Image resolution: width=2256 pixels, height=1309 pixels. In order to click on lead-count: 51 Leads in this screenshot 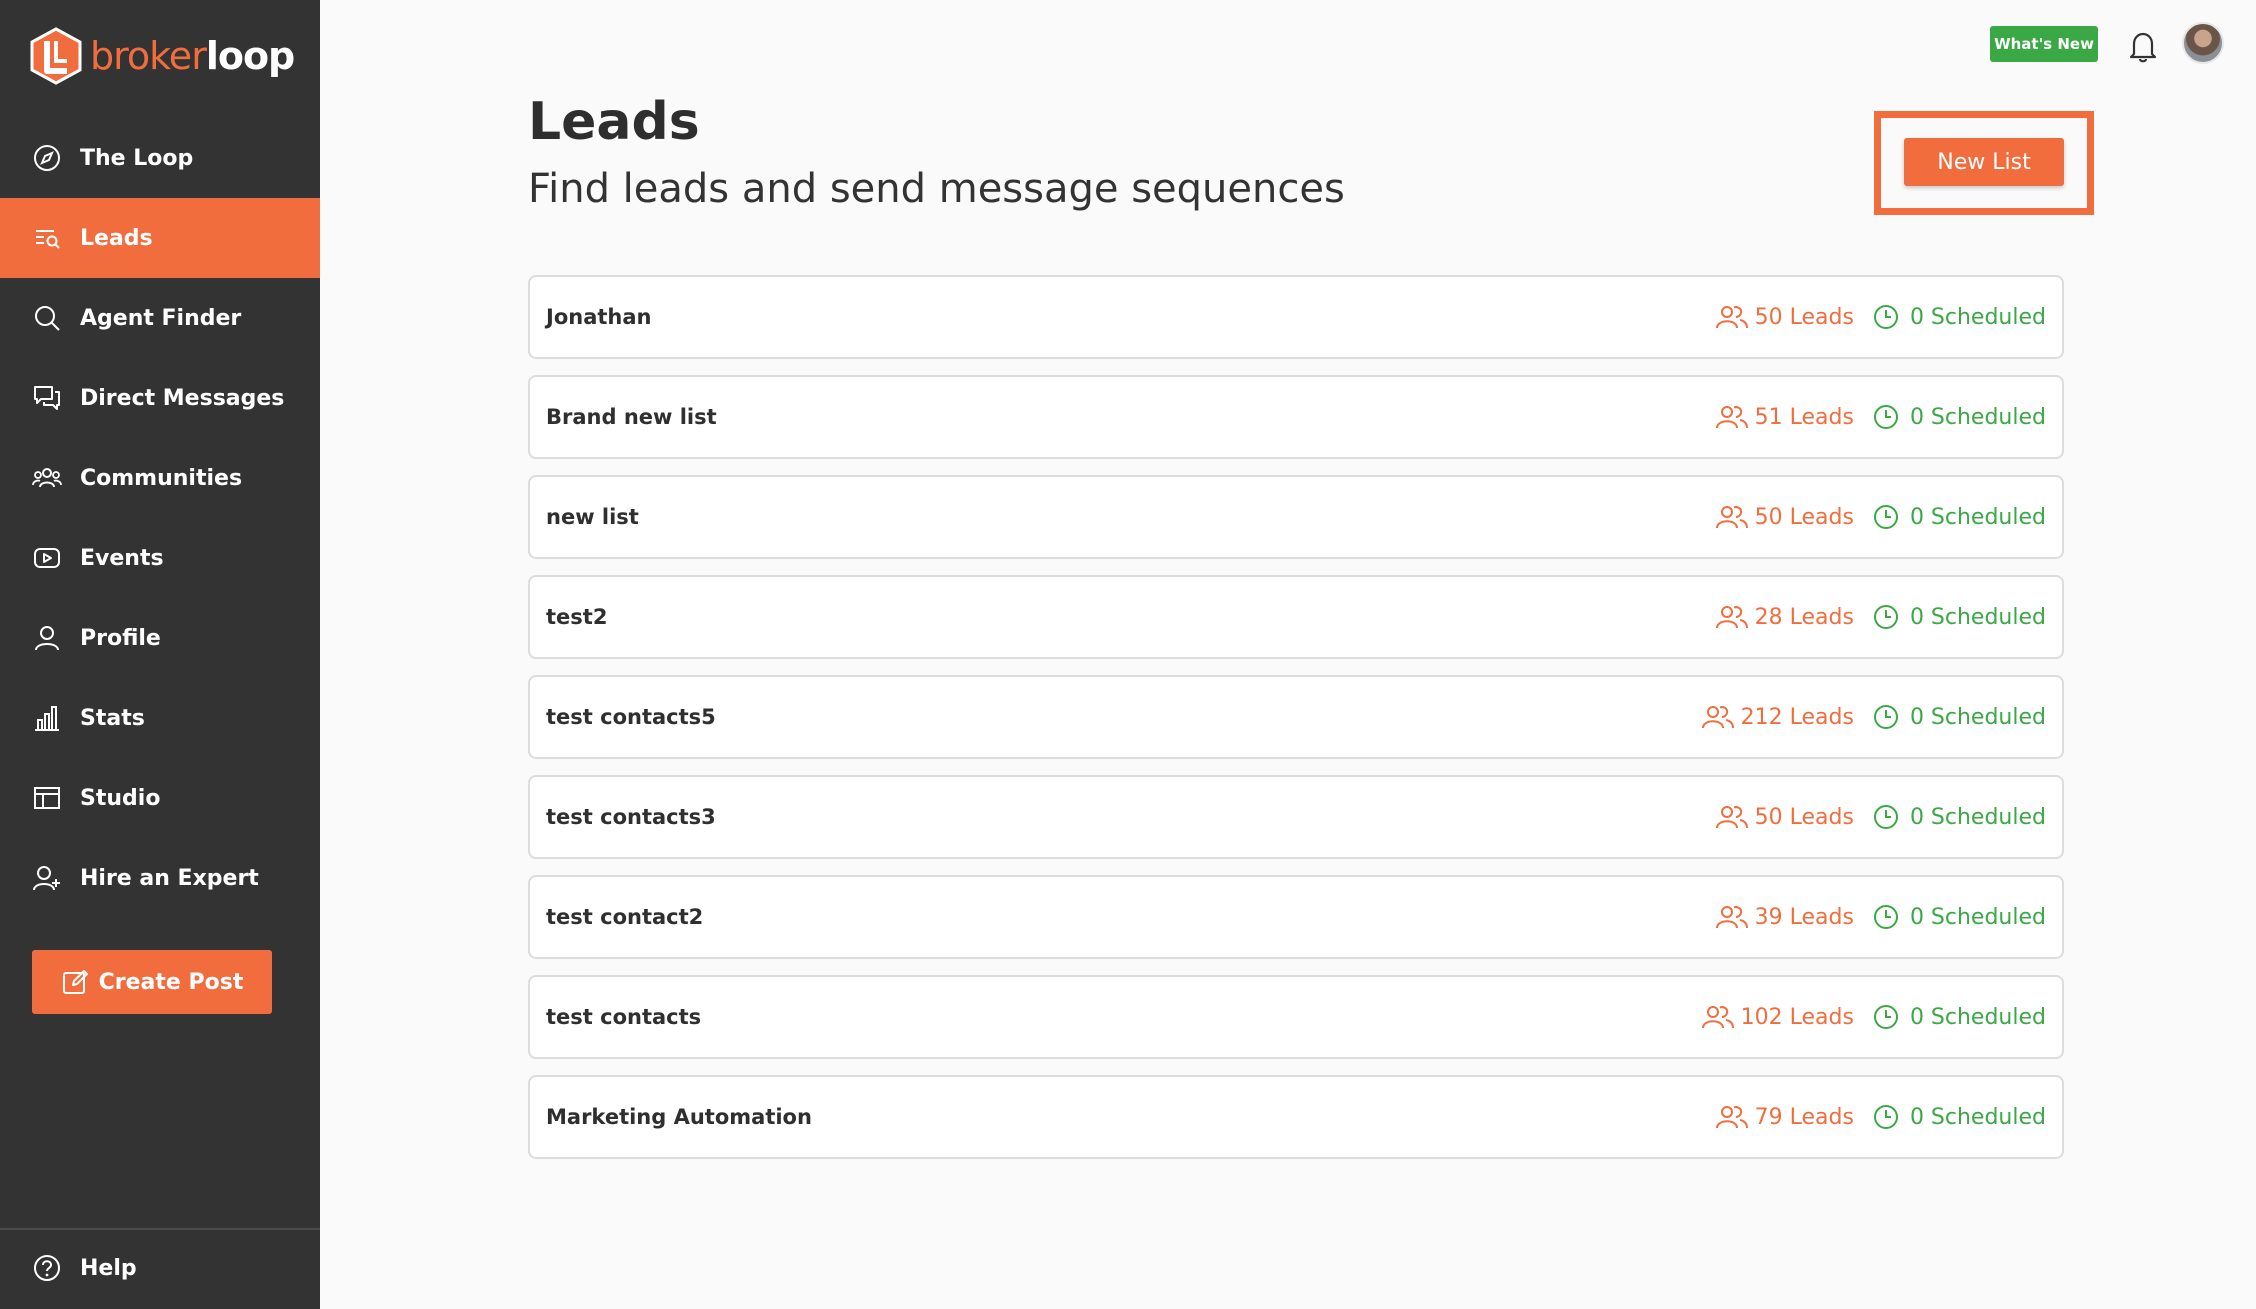, I will do `click(1784, 417)`.